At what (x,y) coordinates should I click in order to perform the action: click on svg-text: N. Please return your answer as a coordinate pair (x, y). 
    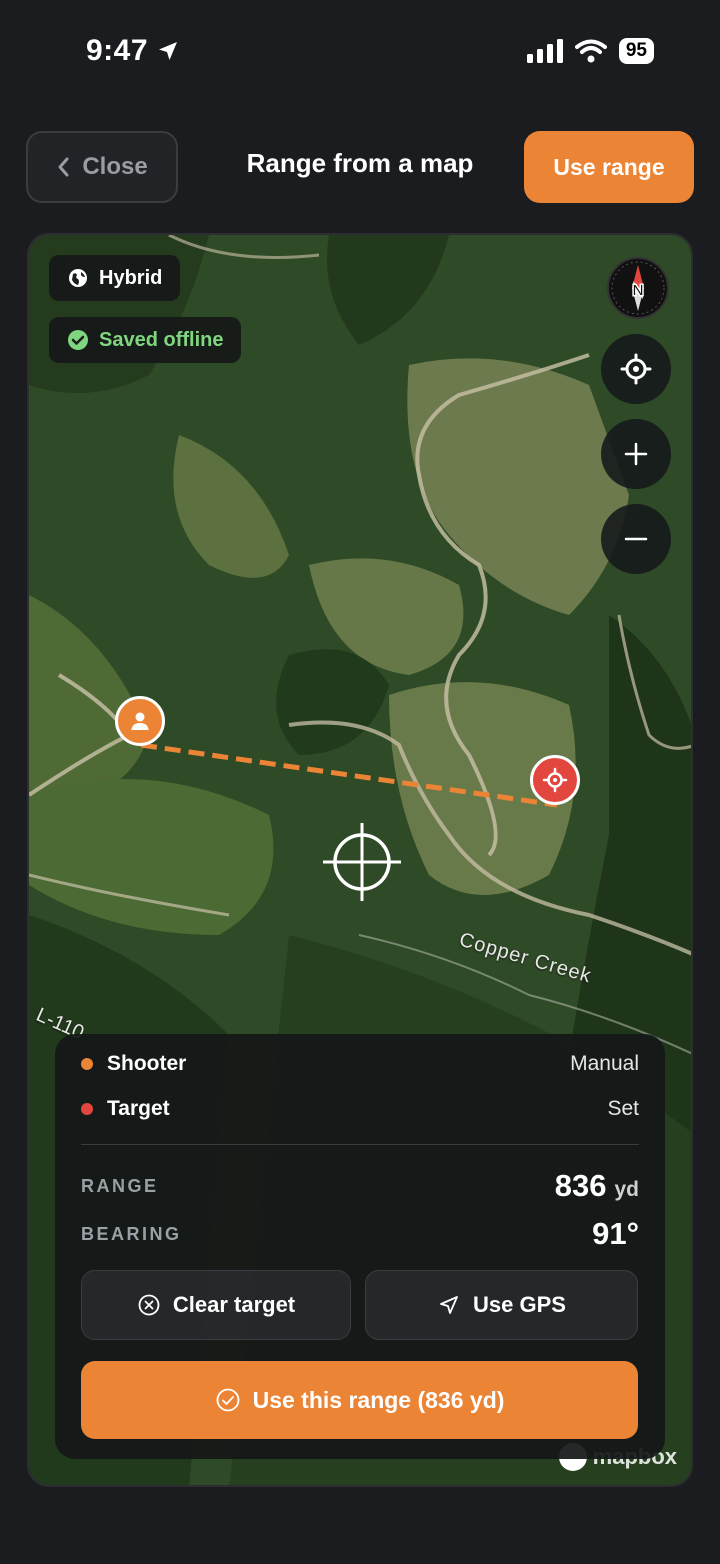
    Looking at the image, I should click on (638, 290).